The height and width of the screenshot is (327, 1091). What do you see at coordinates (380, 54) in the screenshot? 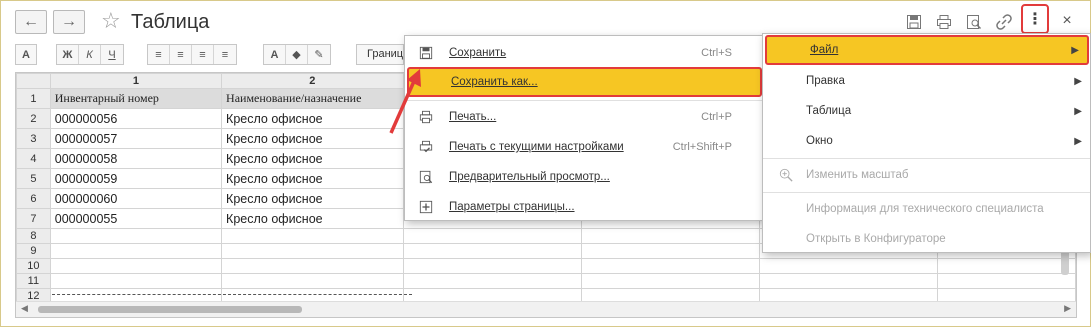
I see `borders-button: Границ` at bounding box center [380, 54].